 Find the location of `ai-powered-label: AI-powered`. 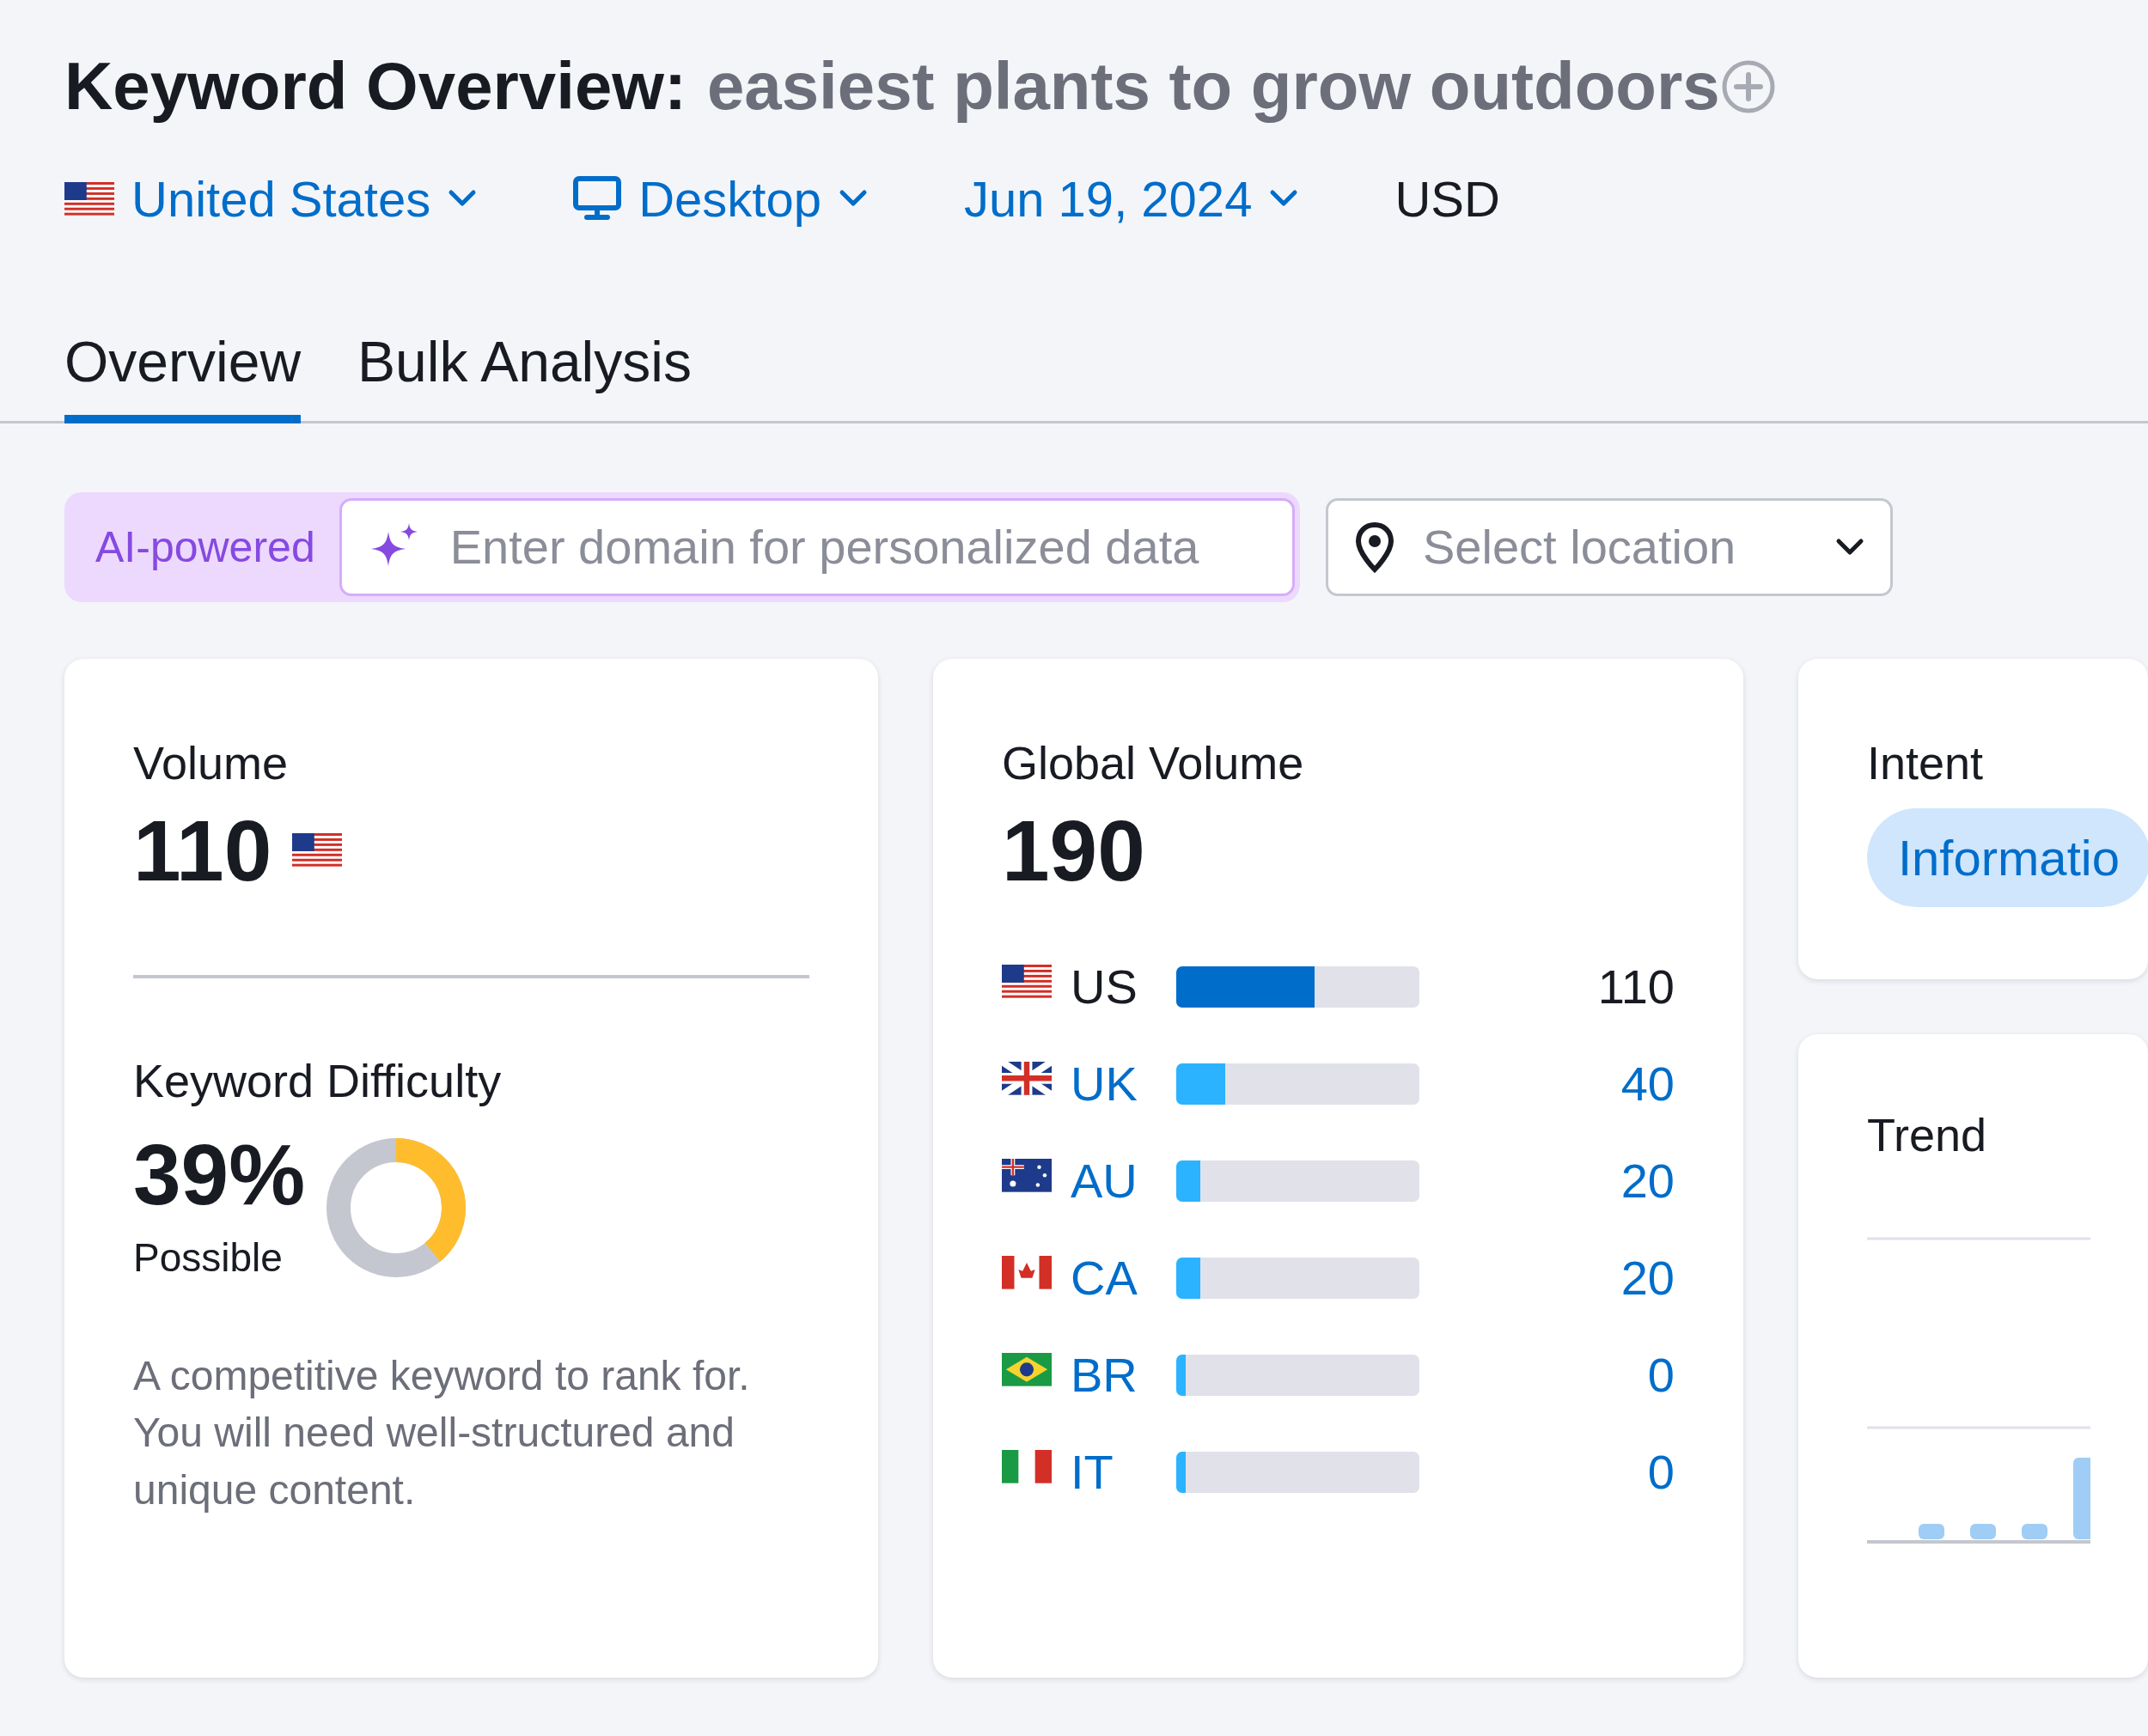

ai-powered-label: AI-powered is located at coordinates (205, 547).